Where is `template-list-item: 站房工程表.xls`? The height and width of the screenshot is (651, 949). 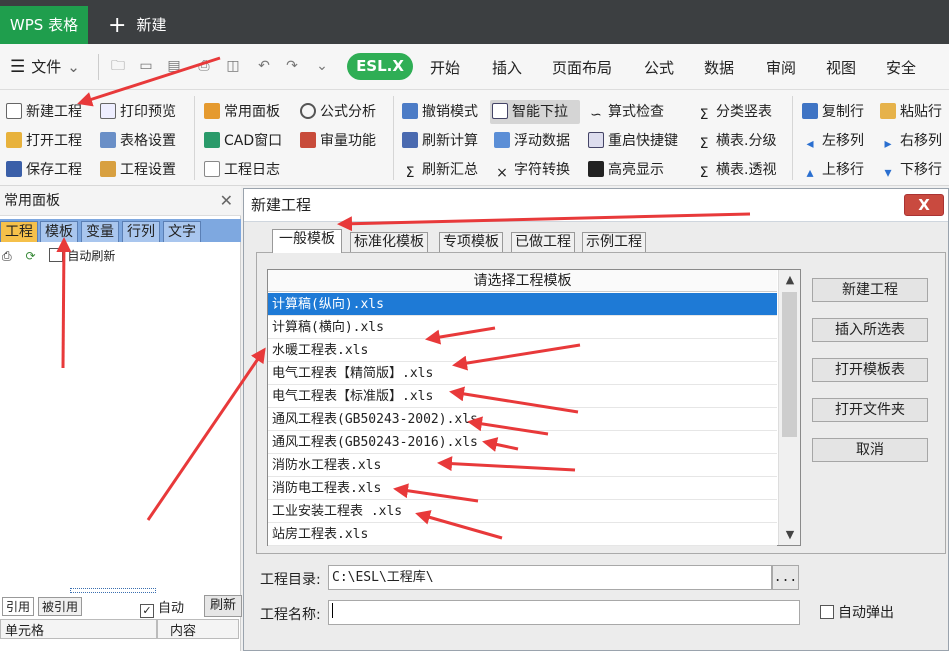
template-list-item: 站房工程表.xls is located at coordinates (522, 534).